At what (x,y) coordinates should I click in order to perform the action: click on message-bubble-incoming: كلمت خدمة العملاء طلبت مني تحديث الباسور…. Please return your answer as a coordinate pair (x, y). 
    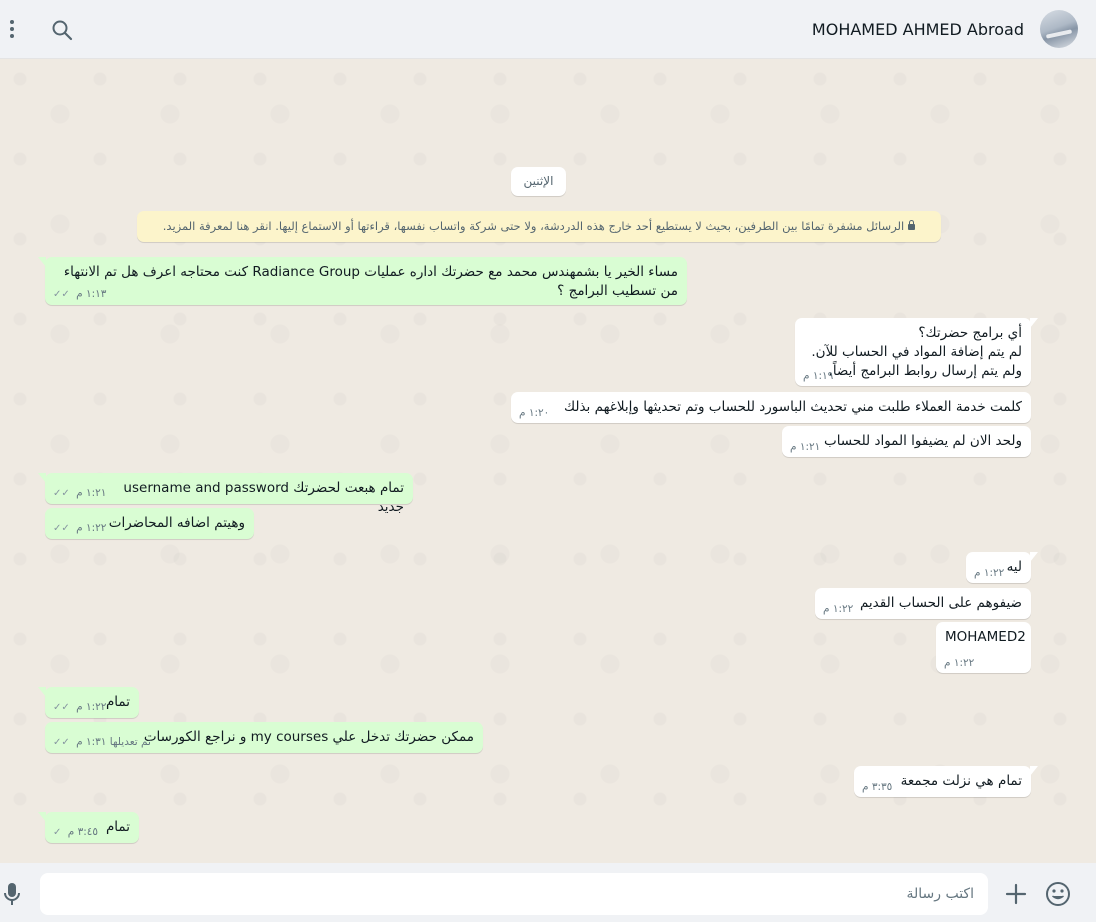
    Looking at the image, I should click on (771, 407).